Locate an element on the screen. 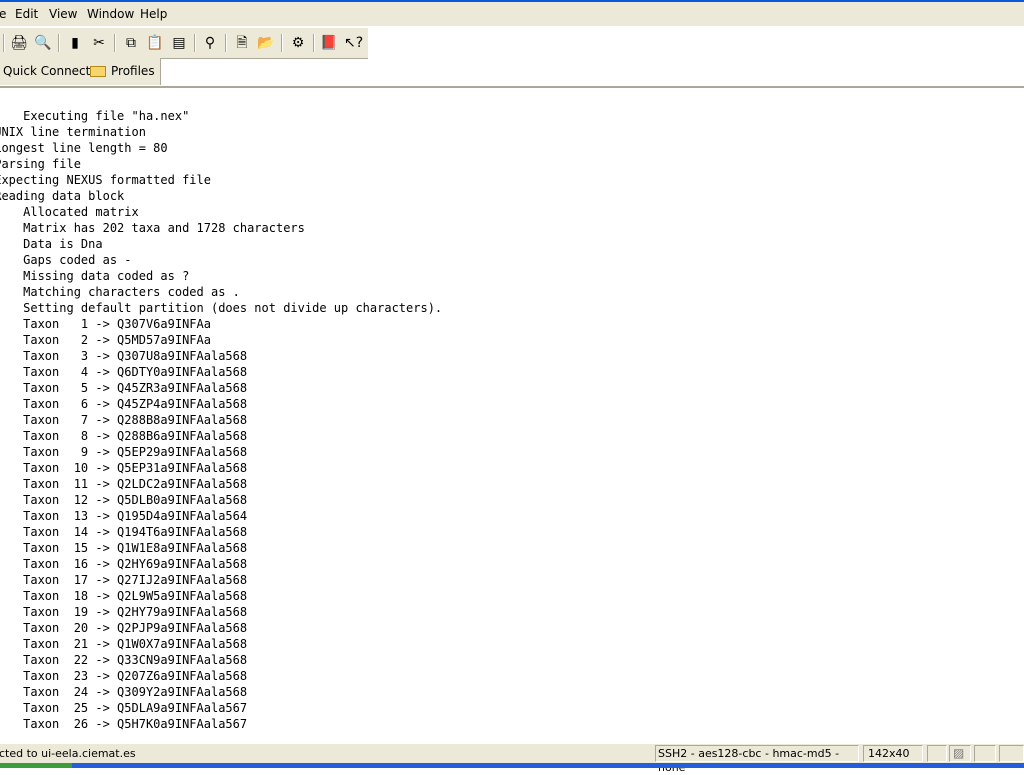  terminal-line: Parsing file is located at coordinates (40, 164).